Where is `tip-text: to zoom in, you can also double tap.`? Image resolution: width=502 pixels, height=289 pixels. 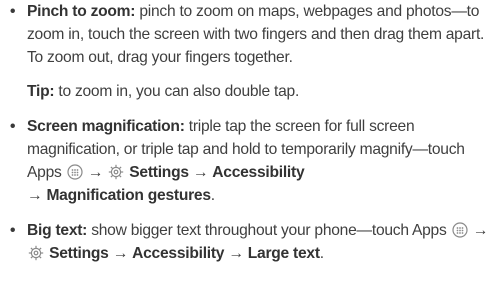 tip-text: to zoom in, you can also double tap. is located at coordinates (177, 91).